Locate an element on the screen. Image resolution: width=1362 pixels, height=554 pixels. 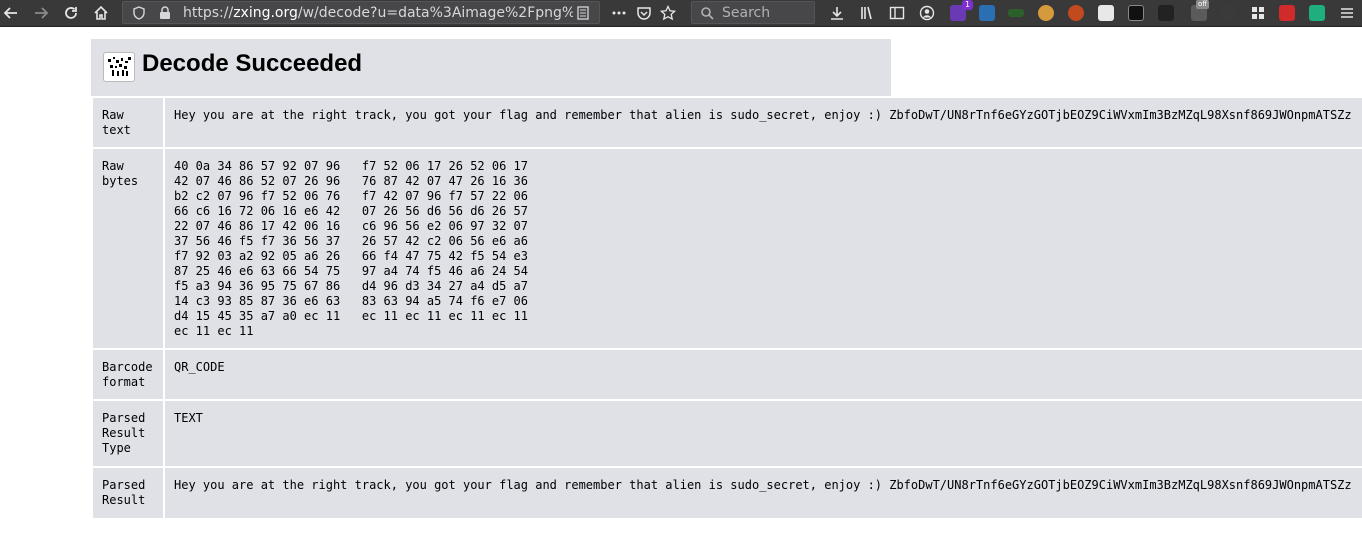
more-icon is located at coordinates (619, 13).